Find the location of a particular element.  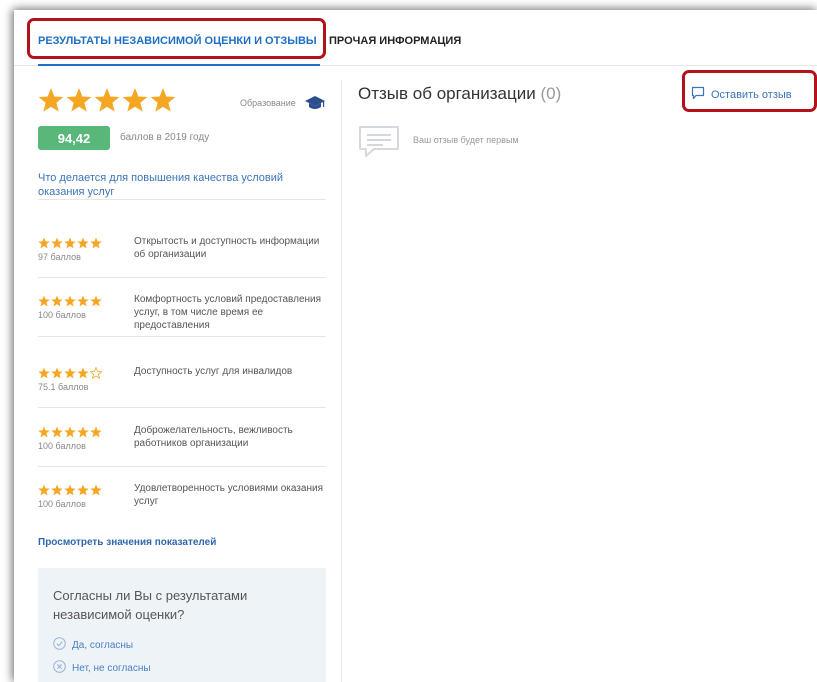

comment-icon is located at coordinates (698, 94).